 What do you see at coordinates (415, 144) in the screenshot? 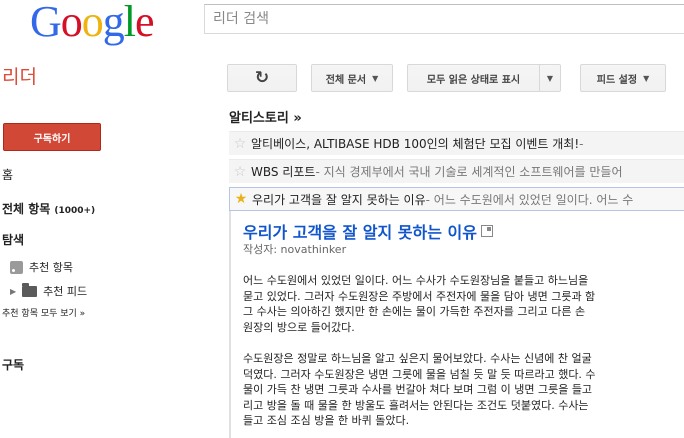
I see `item-title: 알티베이스, ALTIBASE HDB 100인의 체험단 모집 이벤트 개최!` at bounding box center [415, 144].